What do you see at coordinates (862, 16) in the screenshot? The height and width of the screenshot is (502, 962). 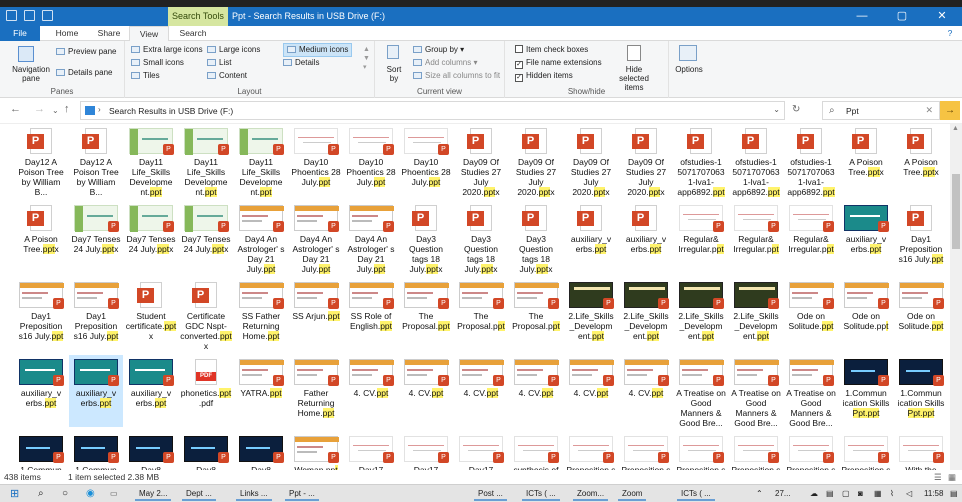 I see `minimize-button: —` at bounding box center [862, 16].